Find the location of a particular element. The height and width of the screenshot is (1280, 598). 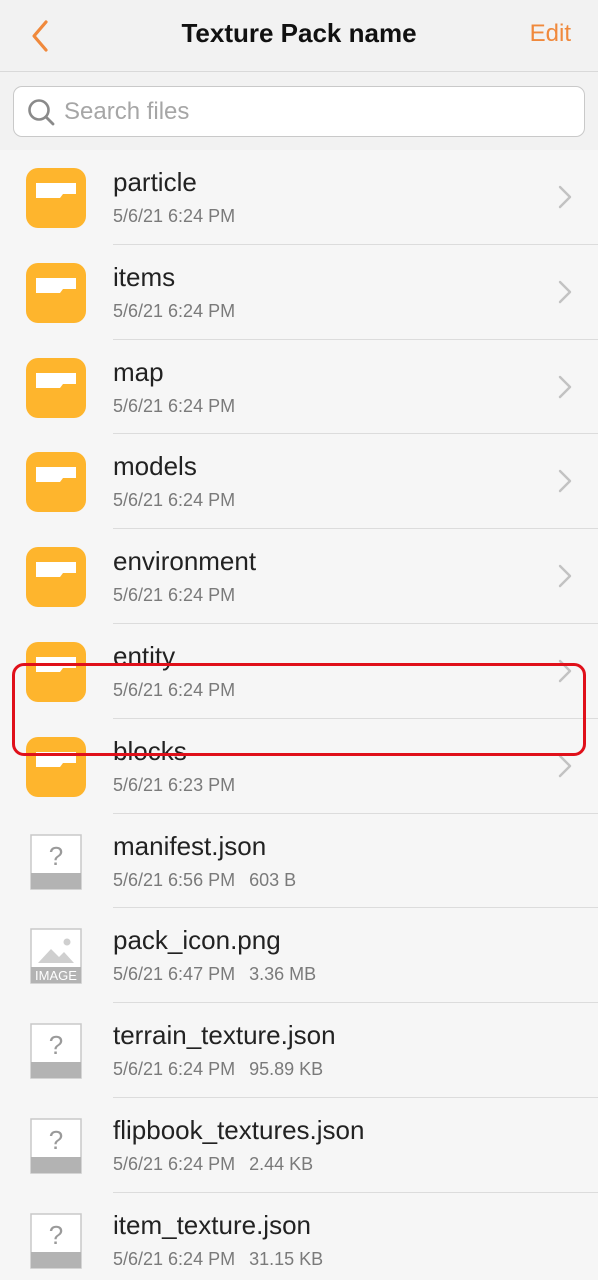

item-name: map is located at coordinates (138, 371).